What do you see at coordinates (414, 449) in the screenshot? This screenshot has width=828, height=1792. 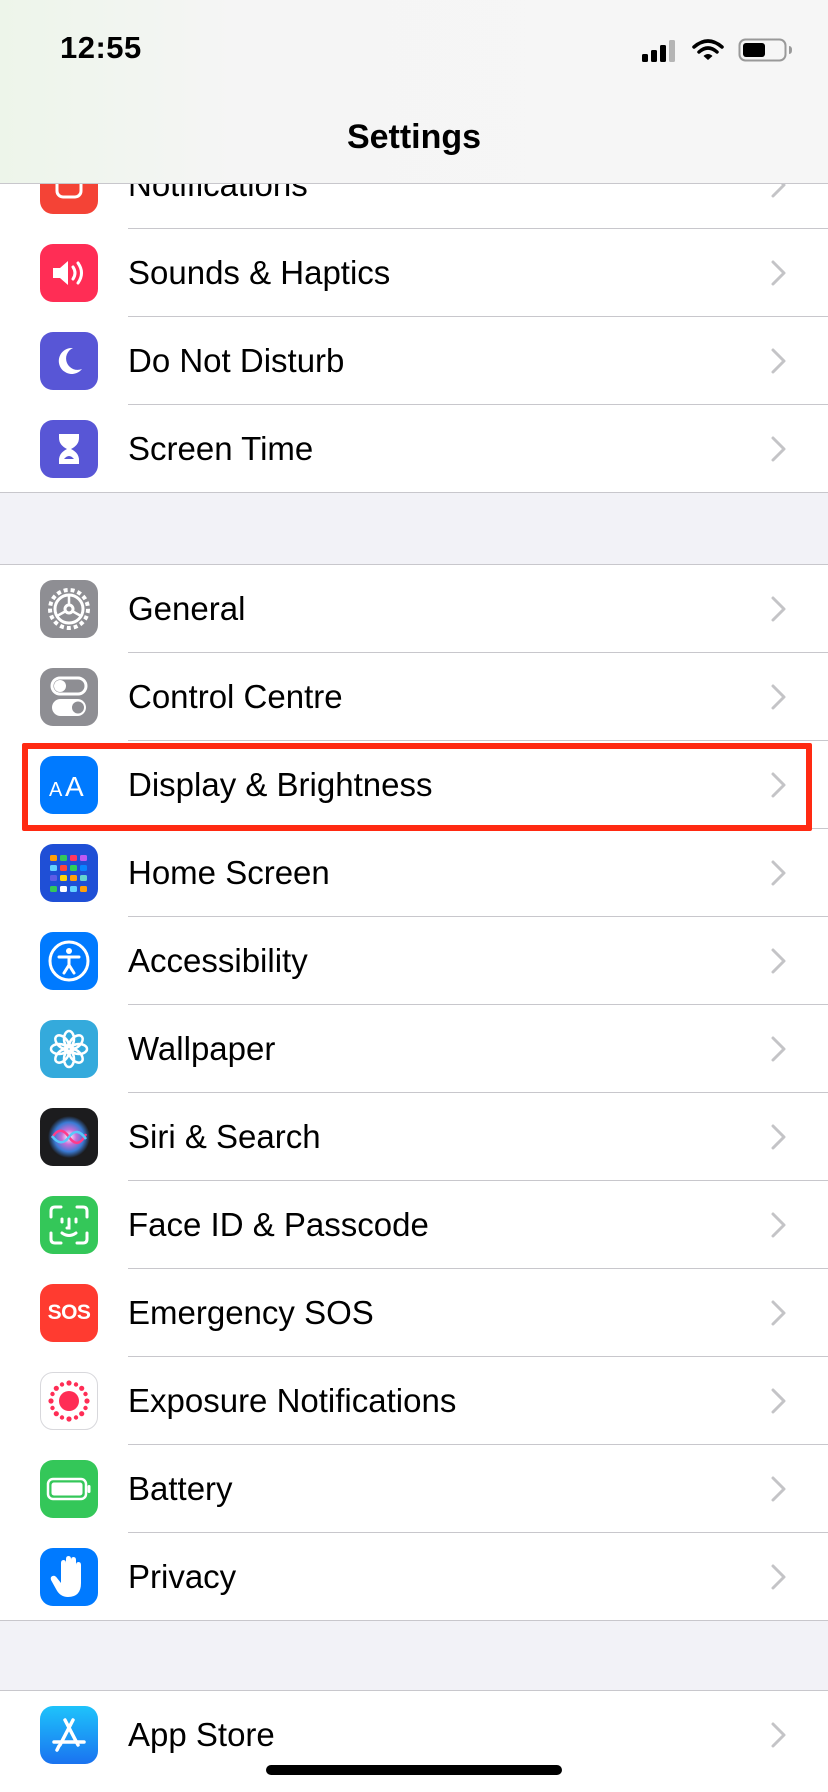 I see `settings-row-screen-time: Screen Time` at bounding box center [414, 449].